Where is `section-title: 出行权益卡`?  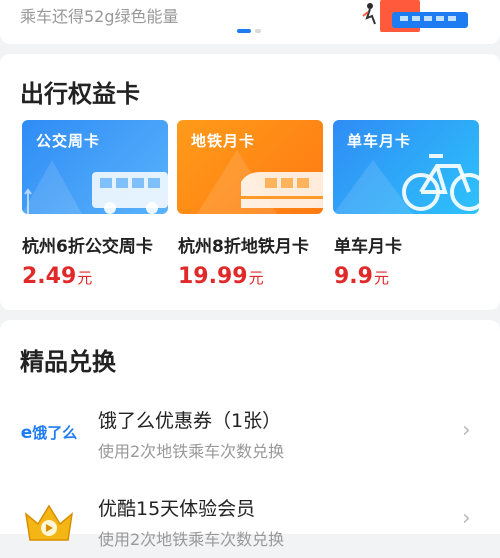
section-title: 出行权益卡 is located at coordinates (80, 94).